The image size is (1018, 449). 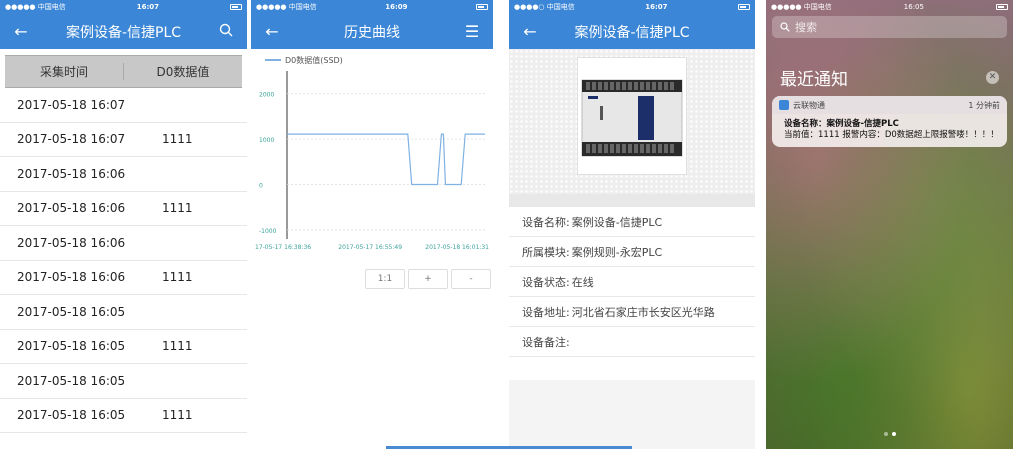 I want to click on detail-value: 河北省石家庄市长安区光华路, so click(x=643, y=312).